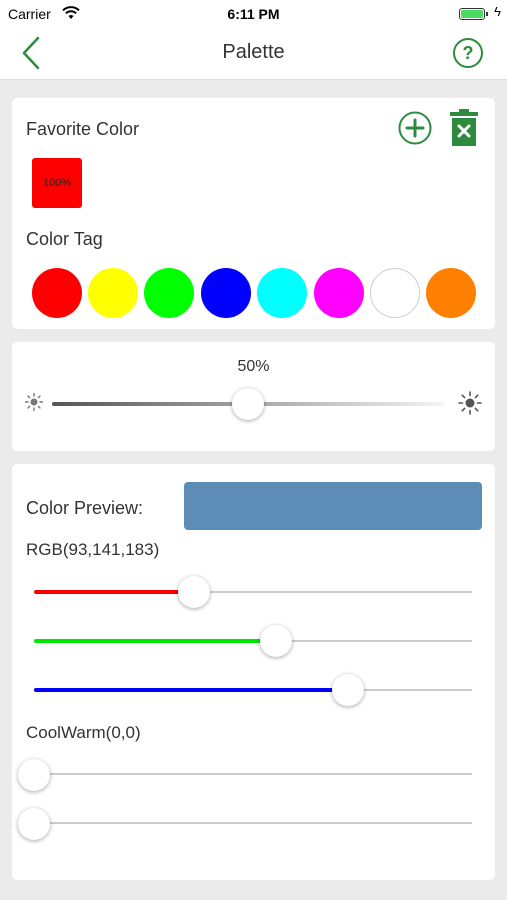  What do you see at coordinates (253, 774) in the screenshot?
I see `cool-slider` at bounding box center [253, 774].